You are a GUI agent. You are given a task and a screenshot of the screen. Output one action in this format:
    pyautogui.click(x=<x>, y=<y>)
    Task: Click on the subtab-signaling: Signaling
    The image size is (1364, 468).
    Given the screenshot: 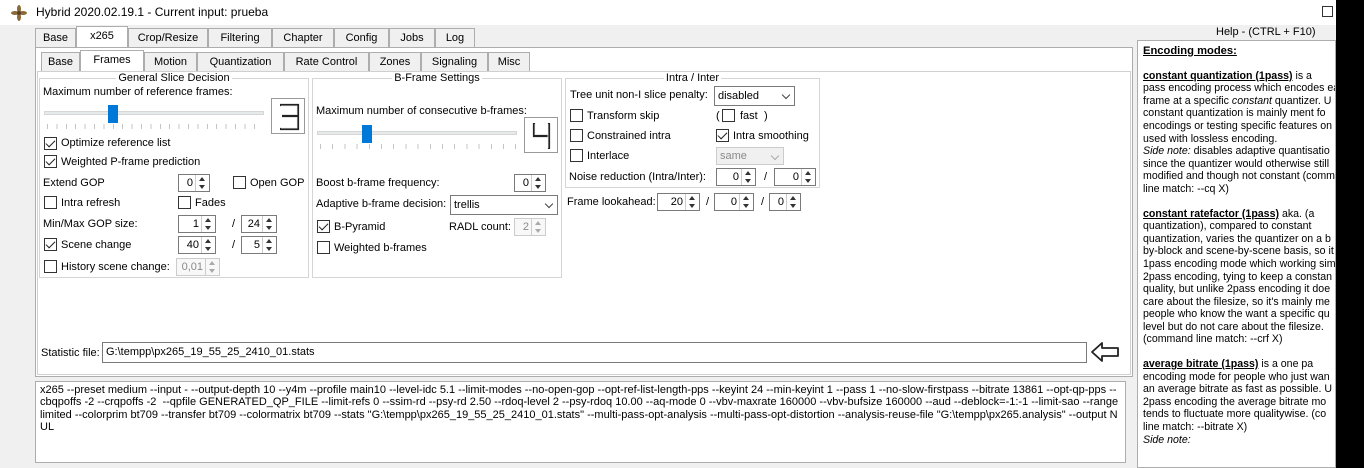 What is the action you would take?
    pyautogui.click(x=454, y=62)
    